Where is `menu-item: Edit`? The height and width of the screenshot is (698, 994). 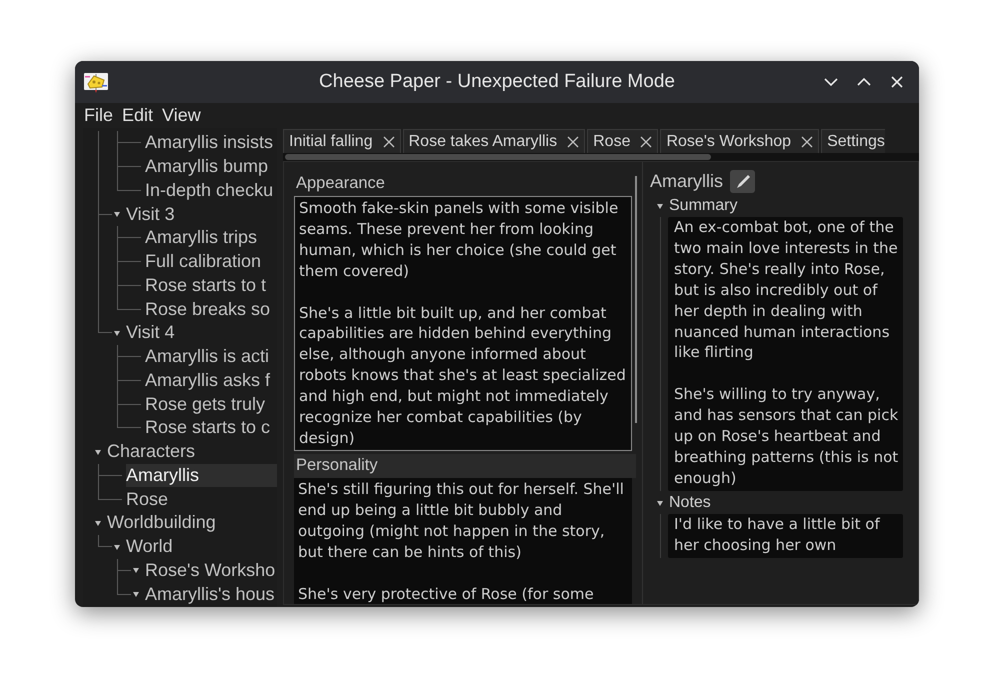
menu-item: Edit is located at coordinates (138, 115).